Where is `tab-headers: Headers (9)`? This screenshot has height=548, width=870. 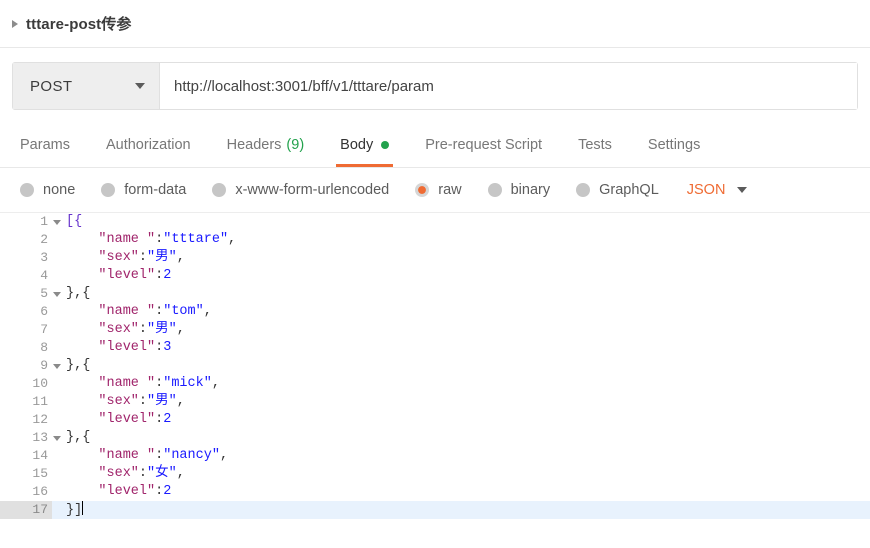 tab-headers: Headers (9) is located at coordinates (266, 144).